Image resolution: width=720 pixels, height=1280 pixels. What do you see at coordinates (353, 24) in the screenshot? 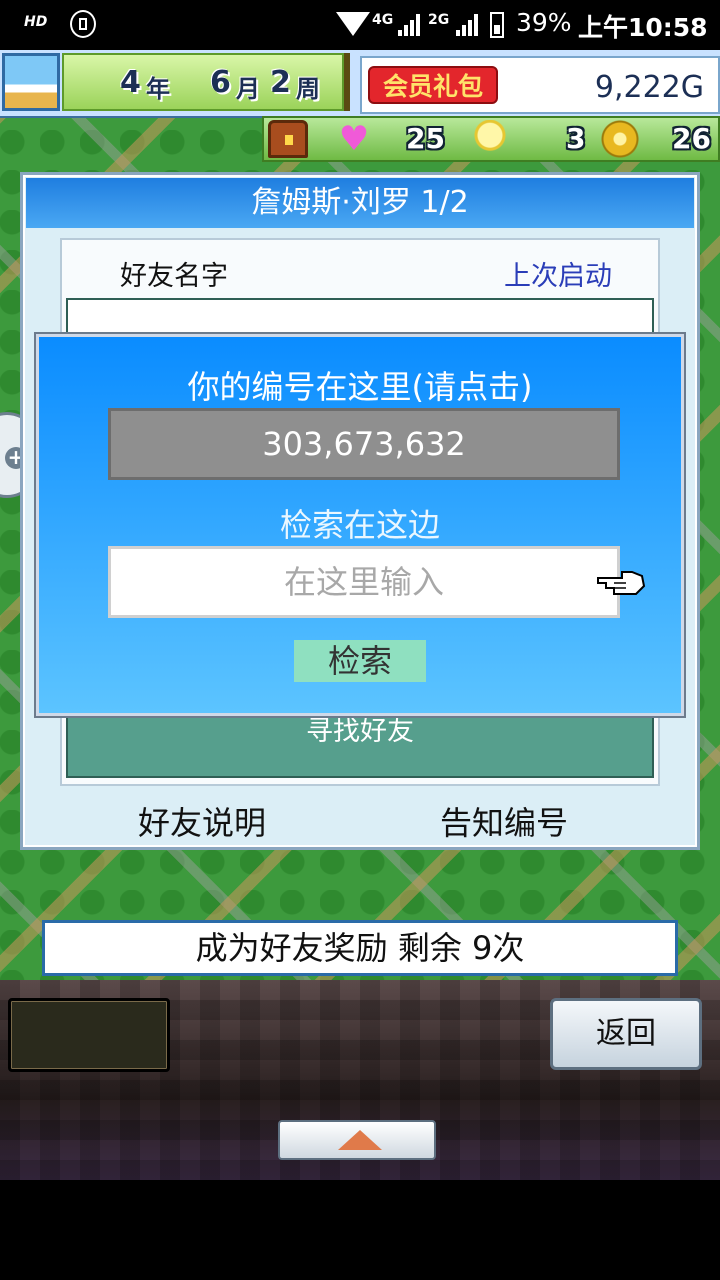
I see `wifi-icon` at bounding box center [353, 24].